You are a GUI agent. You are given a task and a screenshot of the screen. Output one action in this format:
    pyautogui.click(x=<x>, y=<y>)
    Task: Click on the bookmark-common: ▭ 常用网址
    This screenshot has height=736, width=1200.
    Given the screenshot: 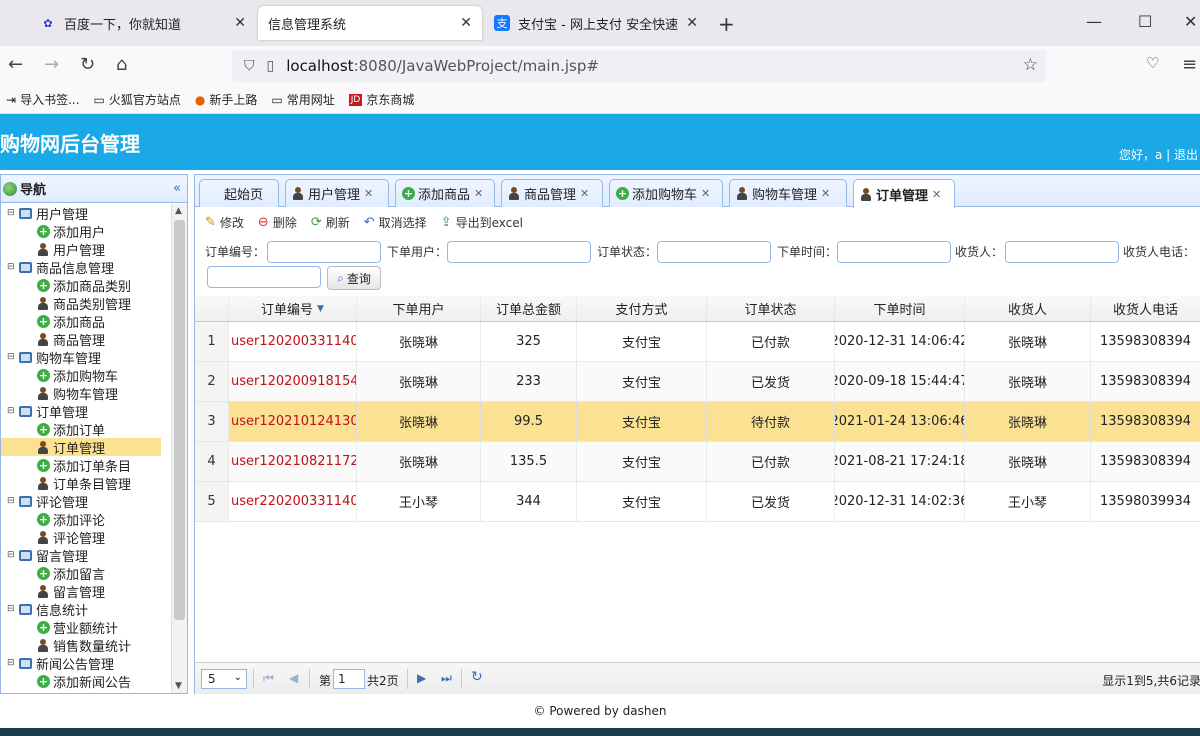 What is the action you would take?
    pyautogui.click(x=302, y=99)
    